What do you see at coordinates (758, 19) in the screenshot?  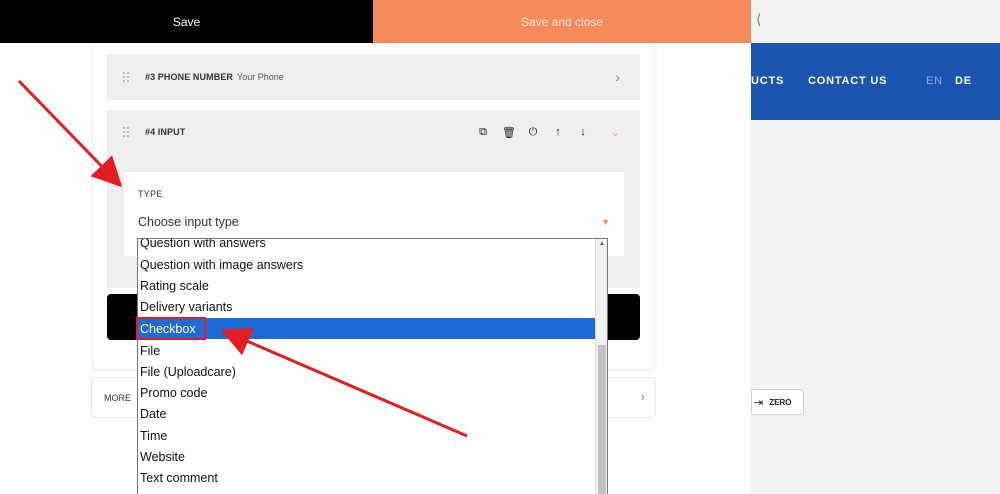 I see `collapse-panel-icon: ⟨` at bounding box center [758, 19].